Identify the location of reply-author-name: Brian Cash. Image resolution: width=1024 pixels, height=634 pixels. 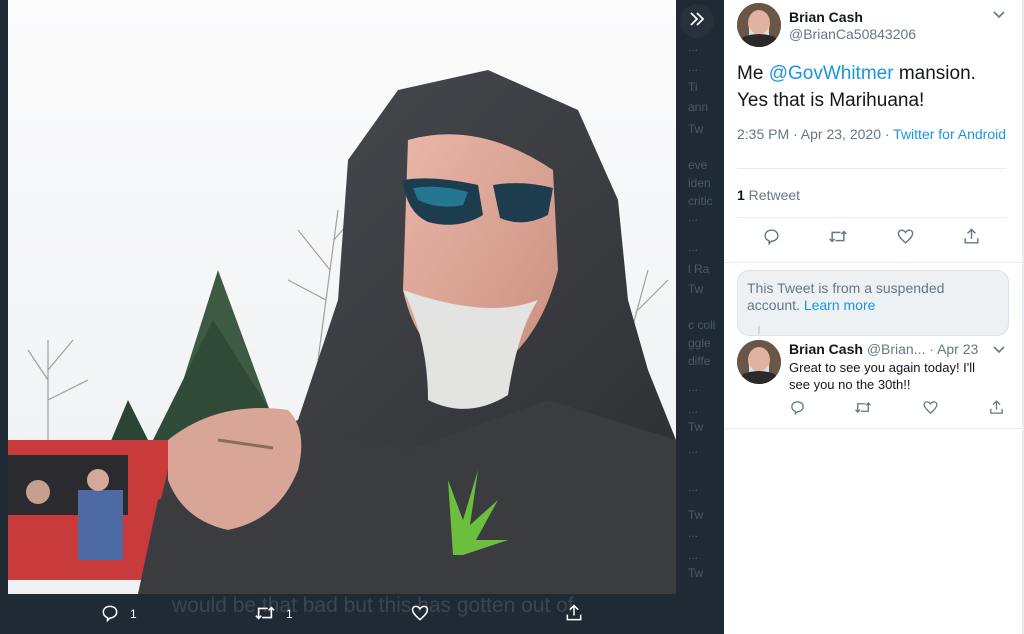
(826, 349).